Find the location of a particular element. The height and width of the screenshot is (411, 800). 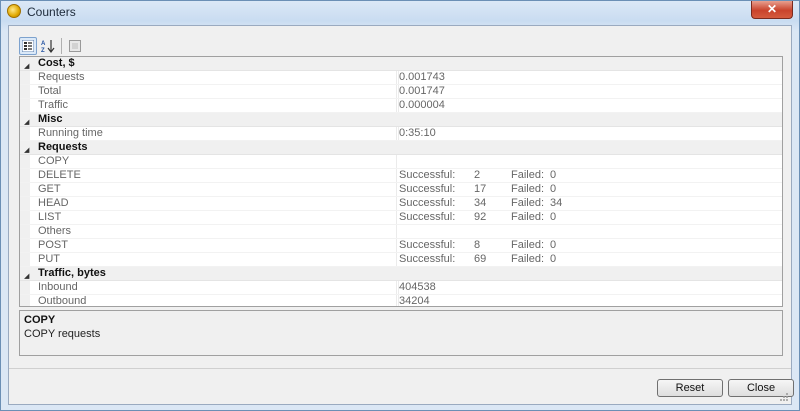

category-row: ◢ Requests is located at coordinates (401, 148).